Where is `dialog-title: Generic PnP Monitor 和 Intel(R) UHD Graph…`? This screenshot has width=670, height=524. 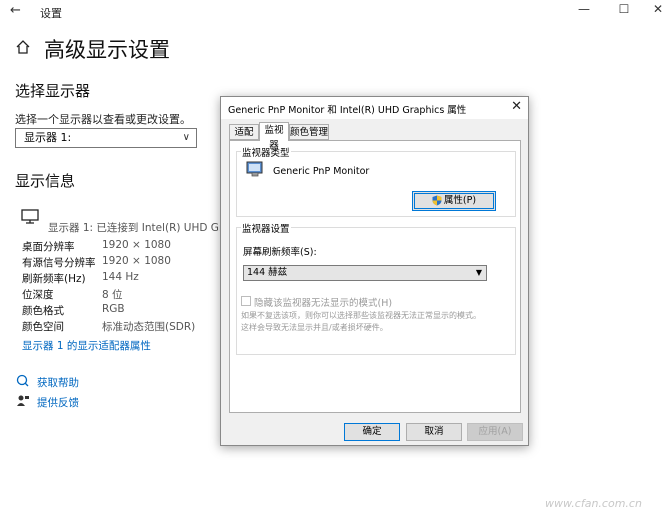
dialog-title: Generic PnP Monitor 和 Intel(R) UHD Graph… is located at coordinates (347, 110).